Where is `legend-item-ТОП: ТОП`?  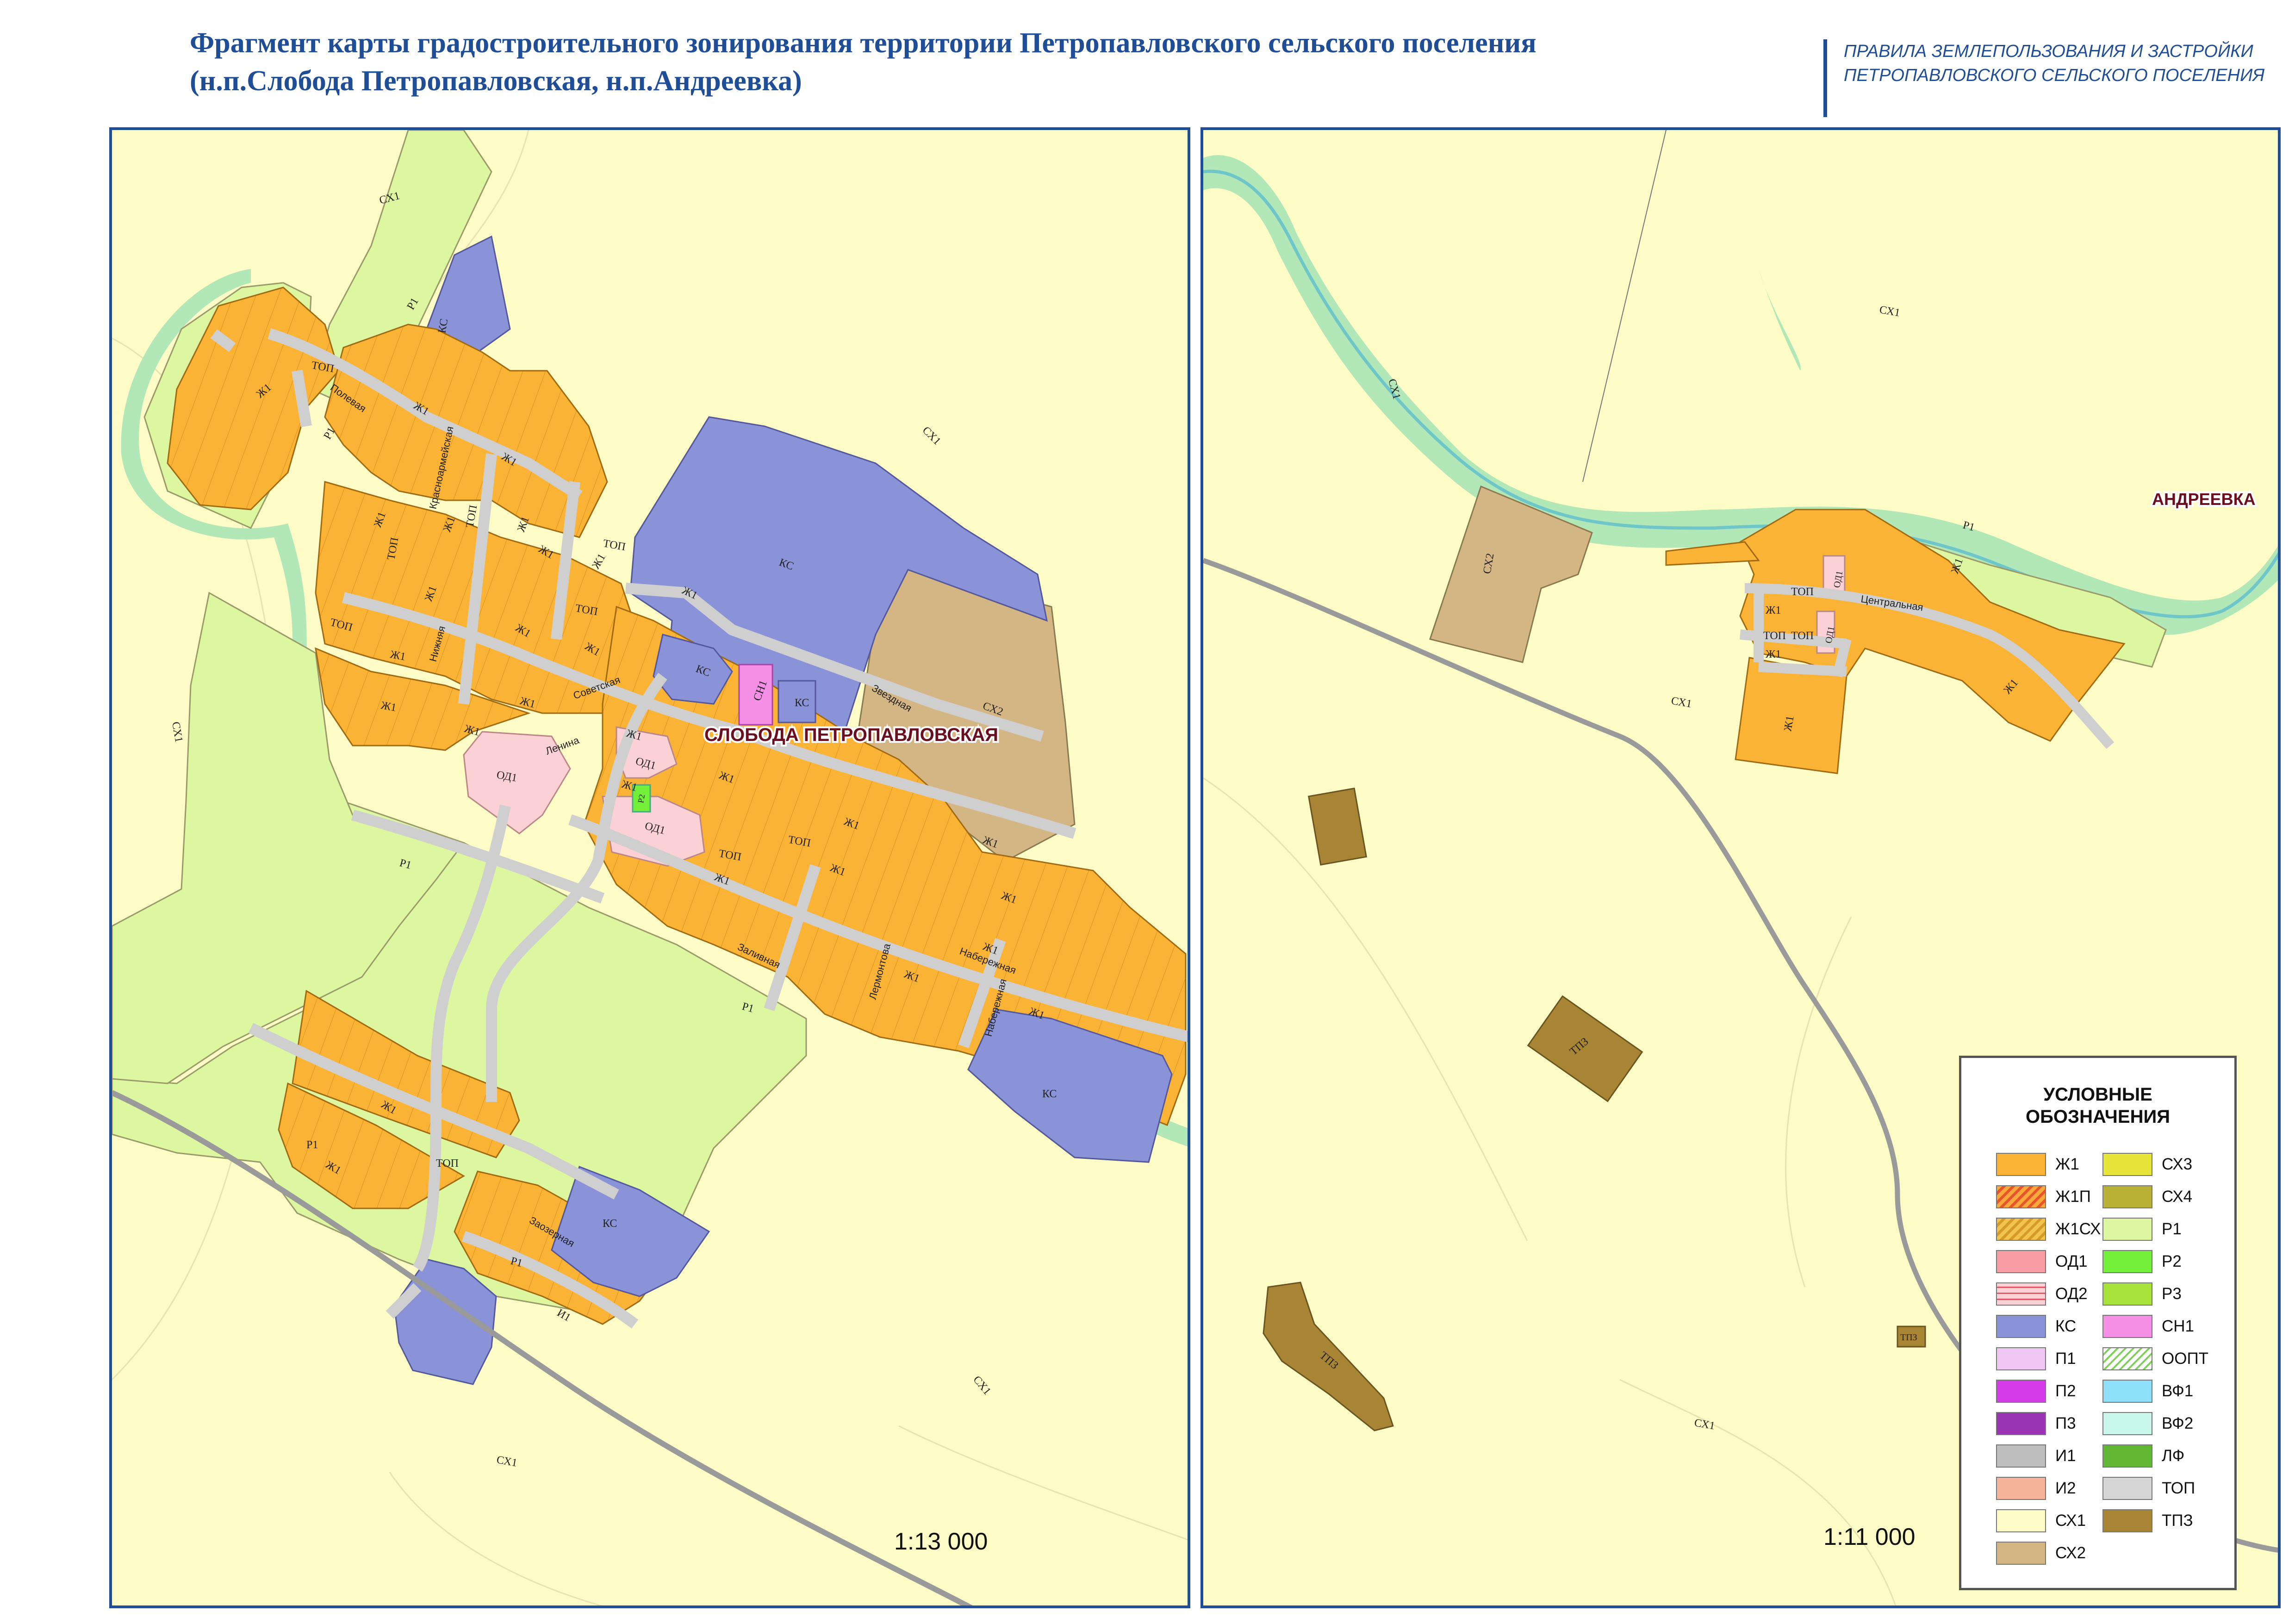
legend-item-ТОП: ТОП is located at coordinates (2148, 1488).